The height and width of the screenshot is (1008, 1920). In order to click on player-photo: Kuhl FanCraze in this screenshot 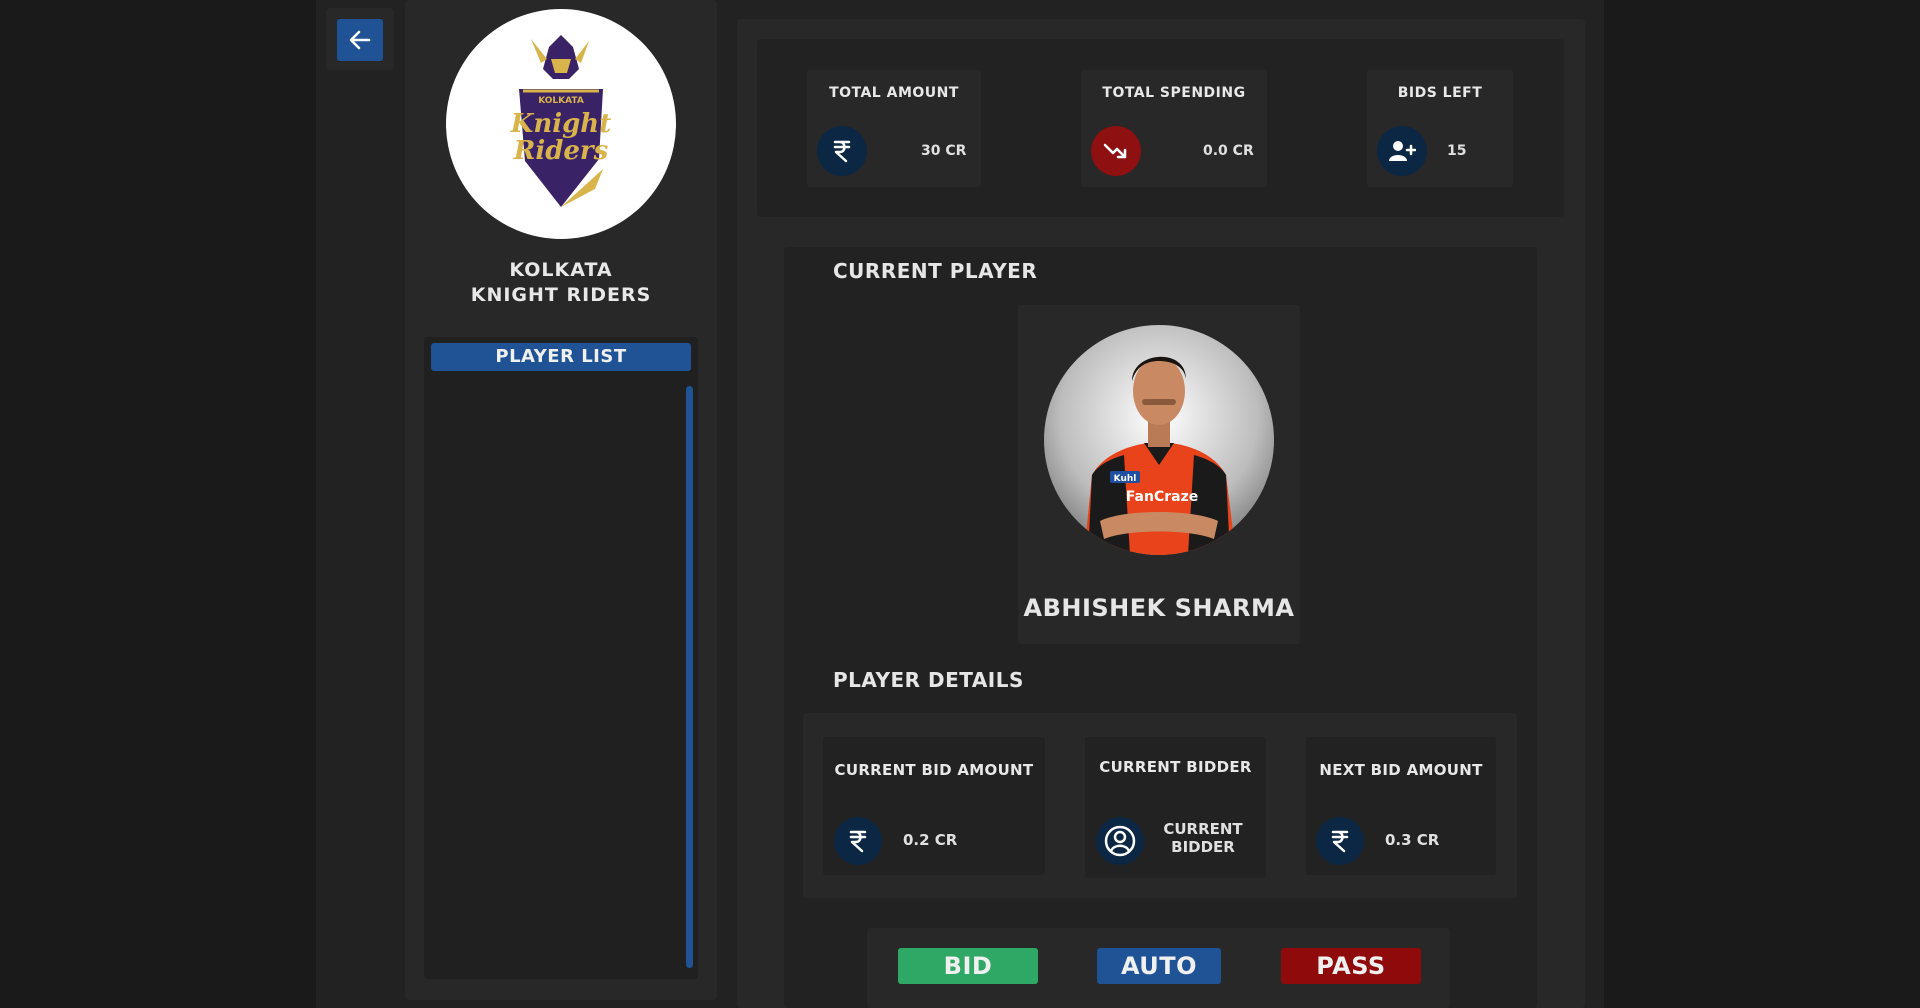, I will do `click(1159, 440)`.